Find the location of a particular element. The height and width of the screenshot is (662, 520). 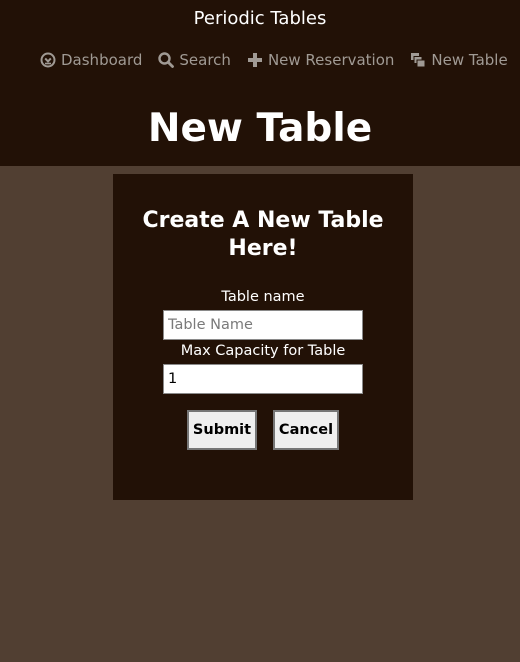

nav-item-new-table: New Table is located at coordinates (459, 60).